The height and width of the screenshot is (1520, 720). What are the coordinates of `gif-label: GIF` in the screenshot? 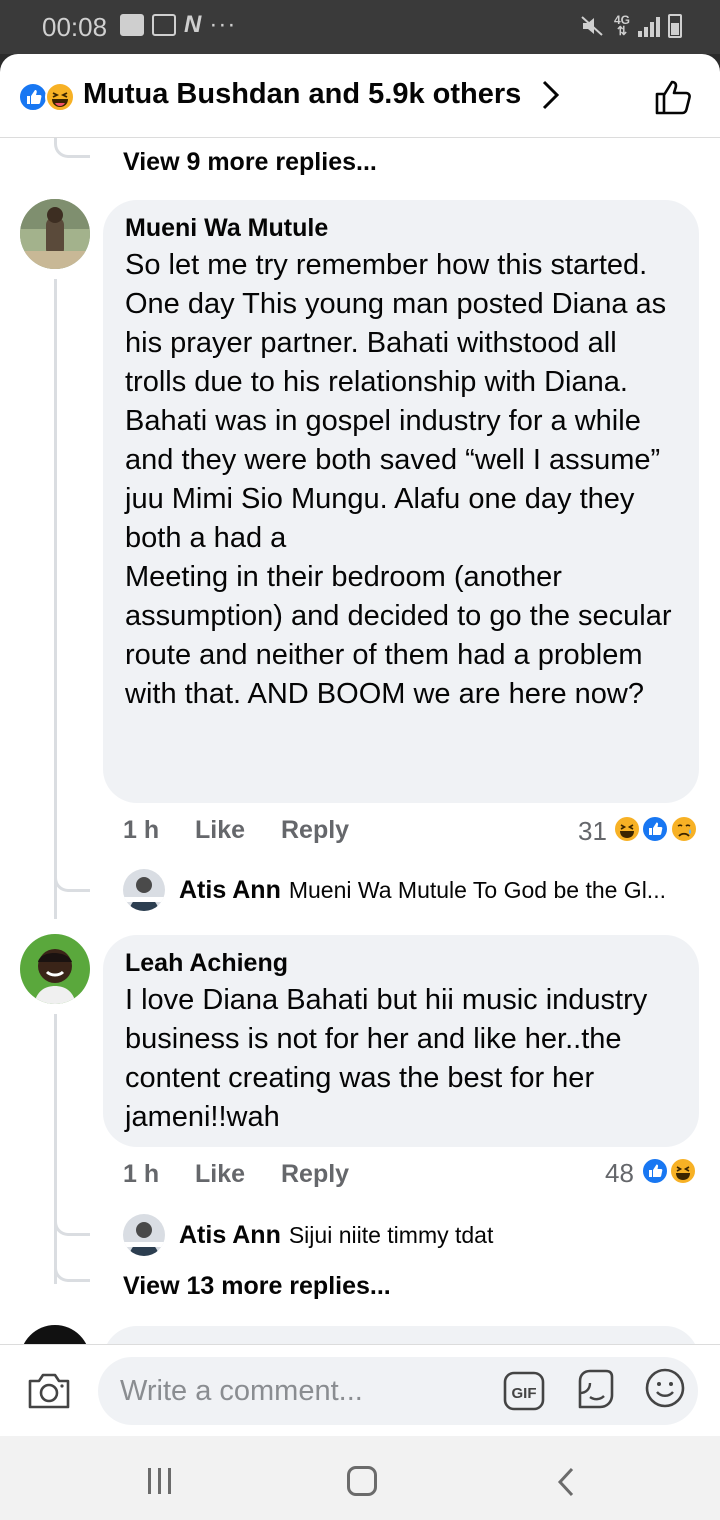 It's located at (524, 1393).